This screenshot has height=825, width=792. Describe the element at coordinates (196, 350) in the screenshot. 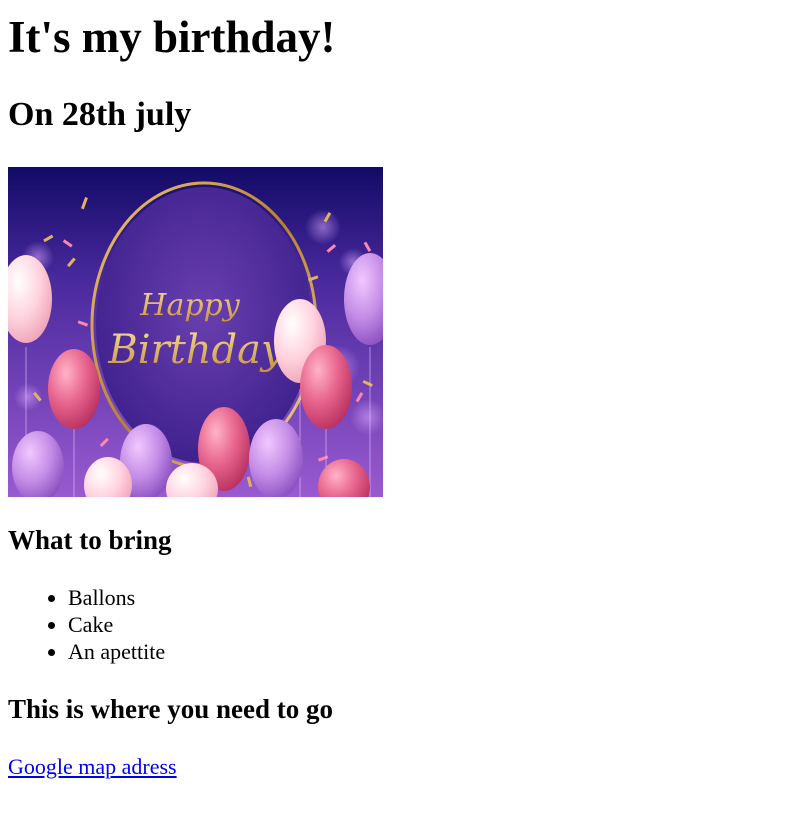

I see `image-text-birthday: Birthday` at that location.